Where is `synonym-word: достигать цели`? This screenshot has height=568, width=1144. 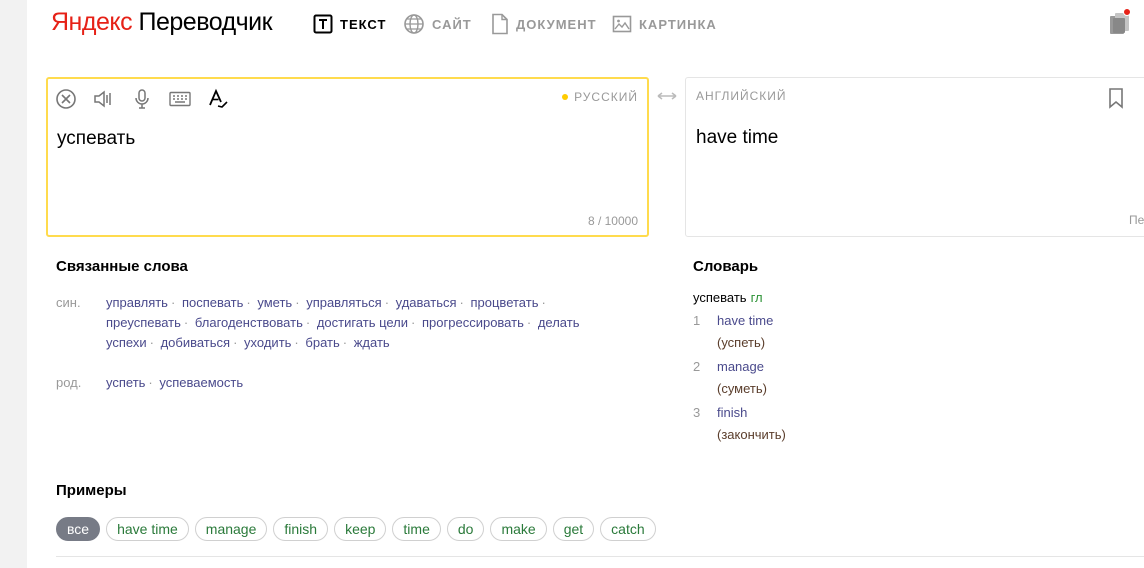 synonym-word: достигать цели is located at coordinates (362, 322).